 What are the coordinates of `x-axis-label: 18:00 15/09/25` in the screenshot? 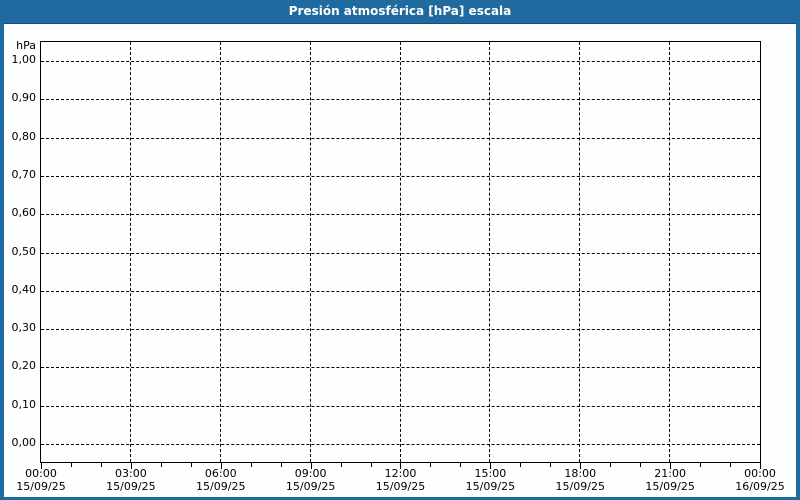 It's located at (580, 480).